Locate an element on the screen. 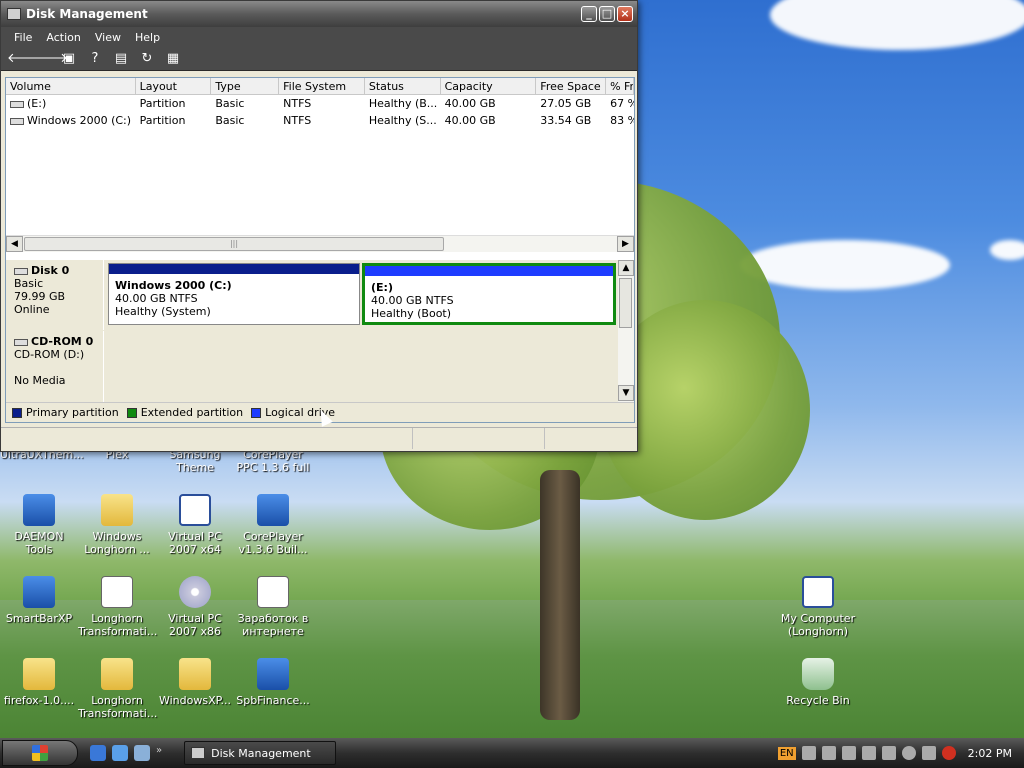  refresh-icon: ↻ is located at coordinates (147, 59).